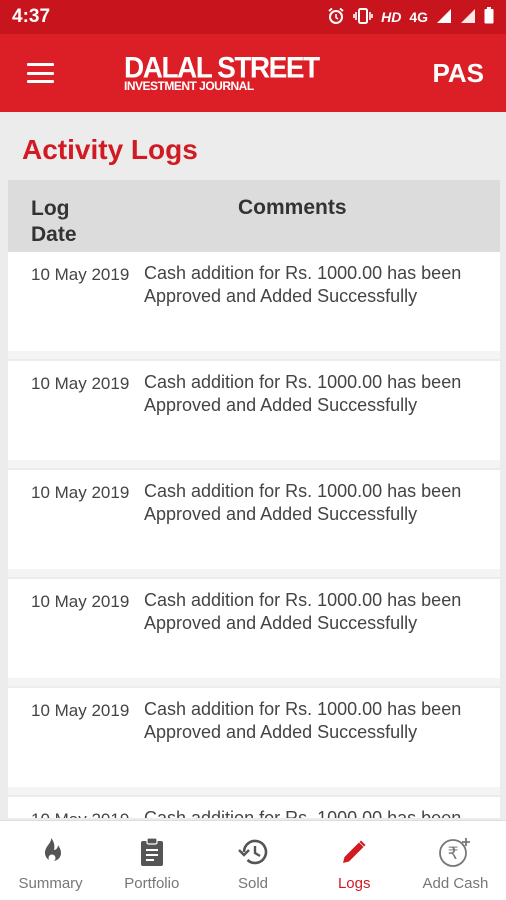 The height and width of the screenshot is (900, 506). Describe the element at coordinates (458, 73) in the screenshot. I see `user-code: PAS` at that location.